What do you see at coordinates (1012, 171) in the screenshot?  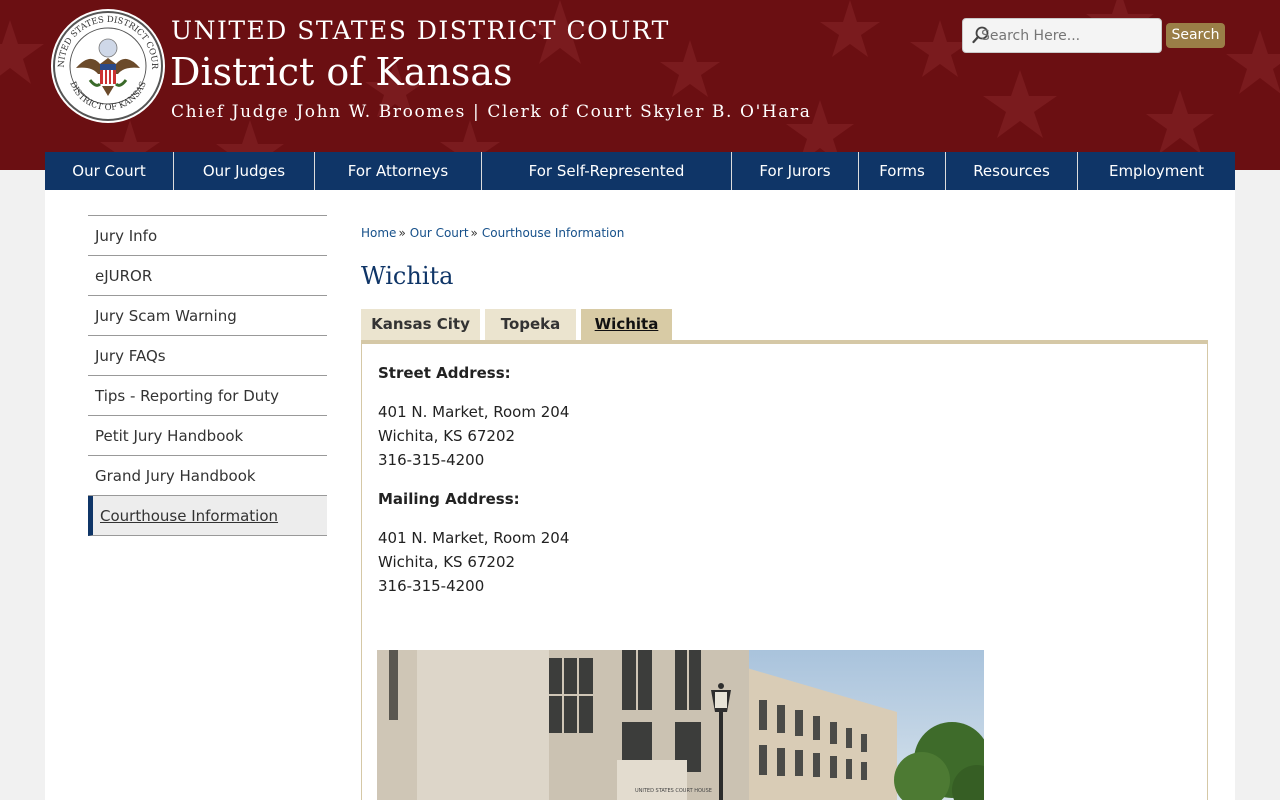 I see `nav-item-resources: Resources` at bounding box center [1012, 171].